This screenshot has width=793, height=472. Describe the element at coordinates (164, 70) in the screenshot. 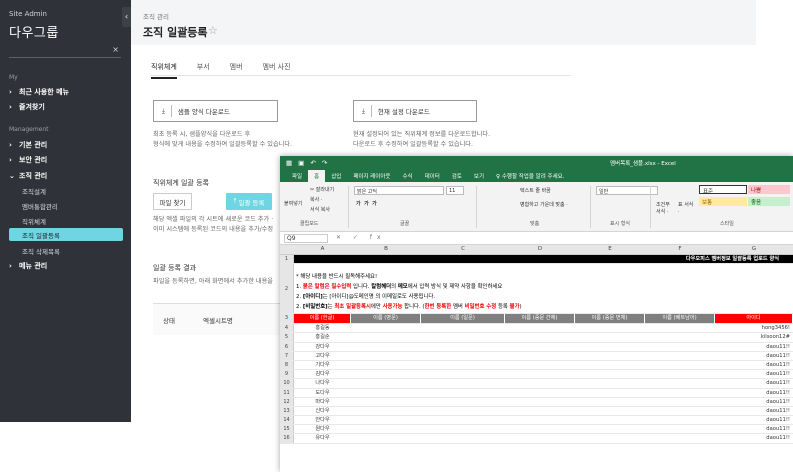

I see `tab-position-system: 직위체계` at that location.